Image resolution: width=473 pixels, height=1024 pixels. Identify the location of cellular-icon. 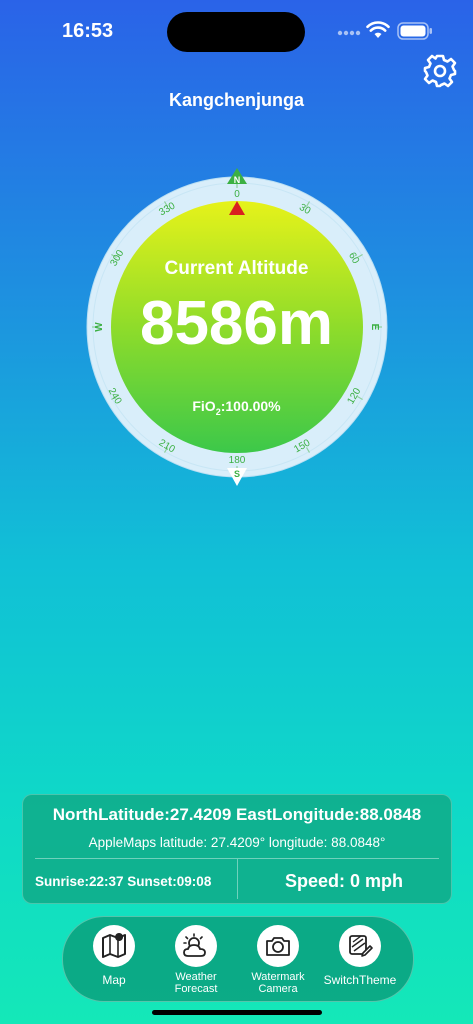
(349, 33).